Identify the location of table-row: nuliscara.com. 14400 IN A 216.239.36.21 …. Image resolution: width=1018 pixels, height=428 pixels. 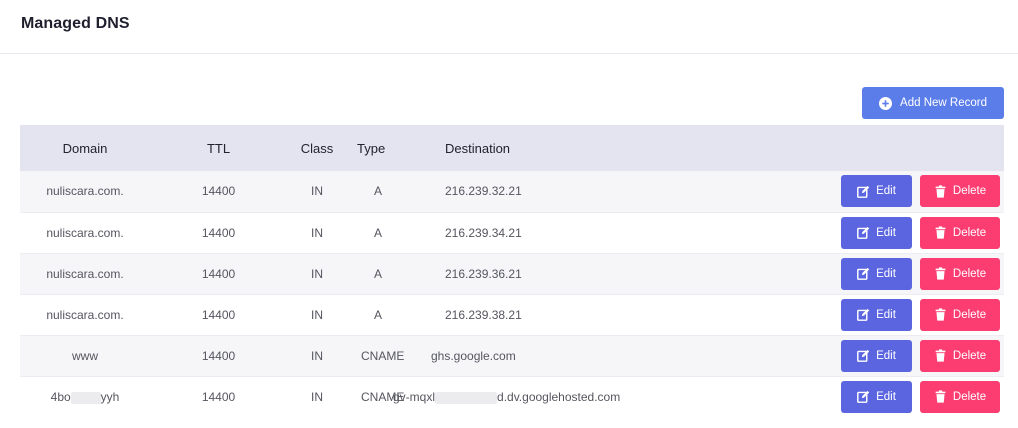
(512, 273).